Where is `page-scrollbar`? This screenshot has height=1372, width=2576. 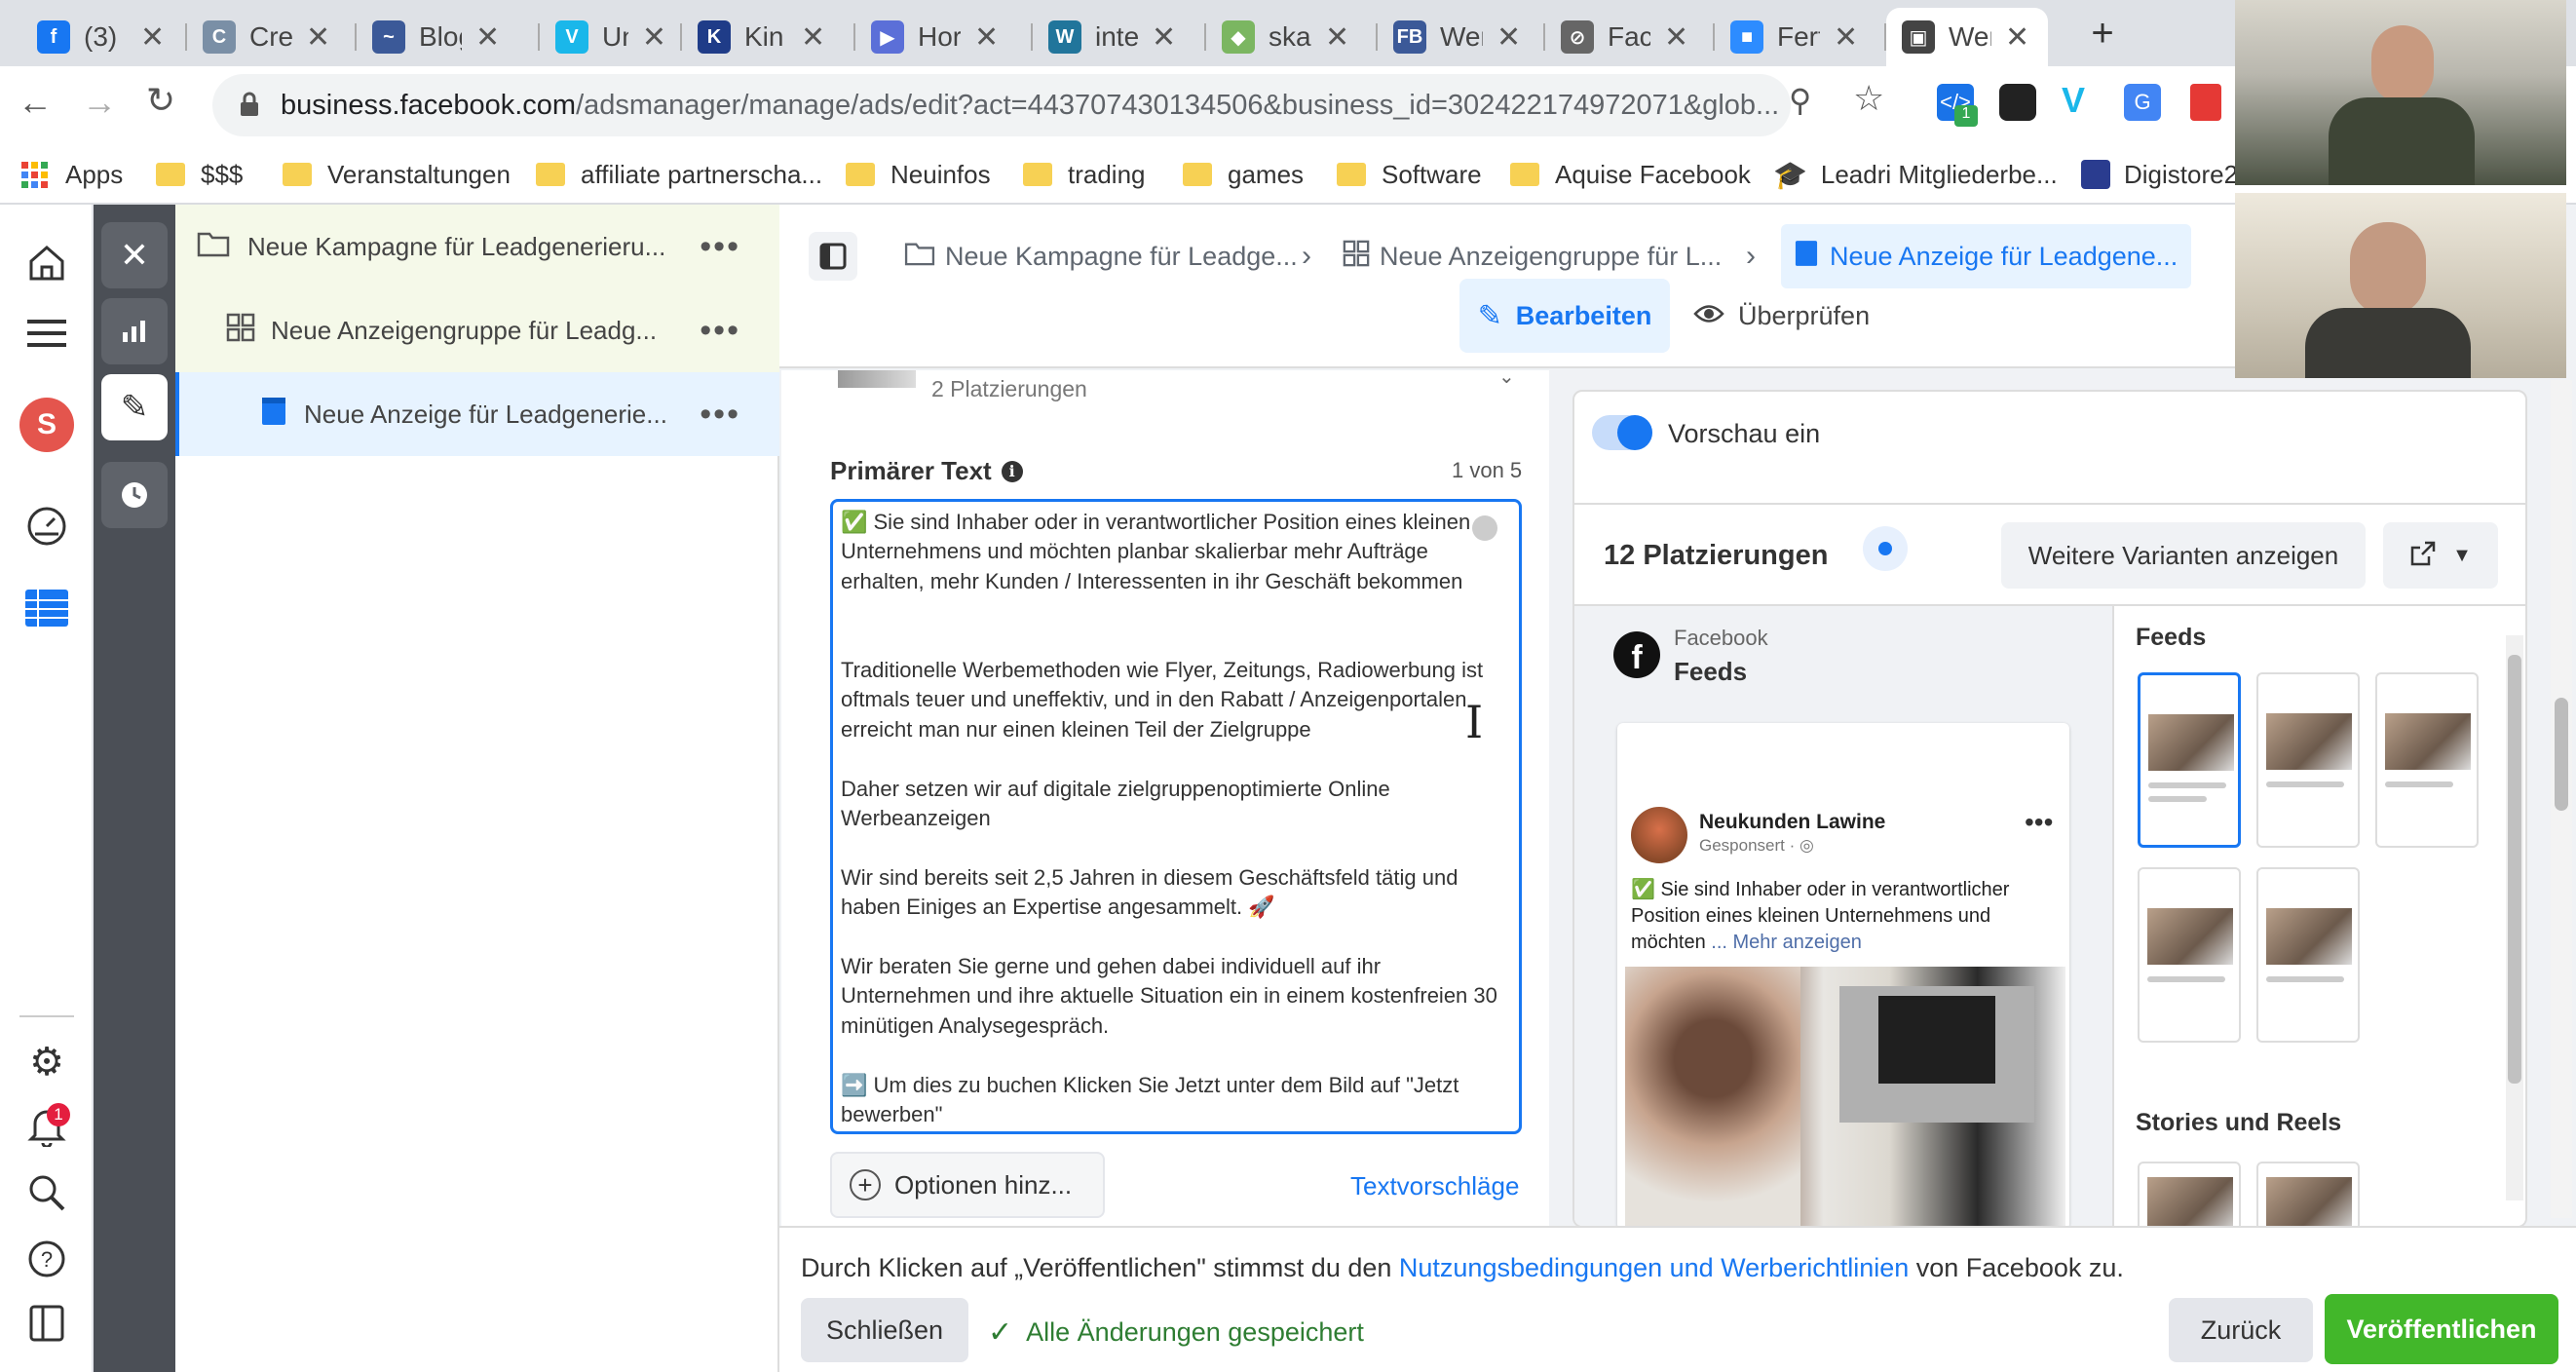
page-scrollbar is located at coordinates (2561, 799).